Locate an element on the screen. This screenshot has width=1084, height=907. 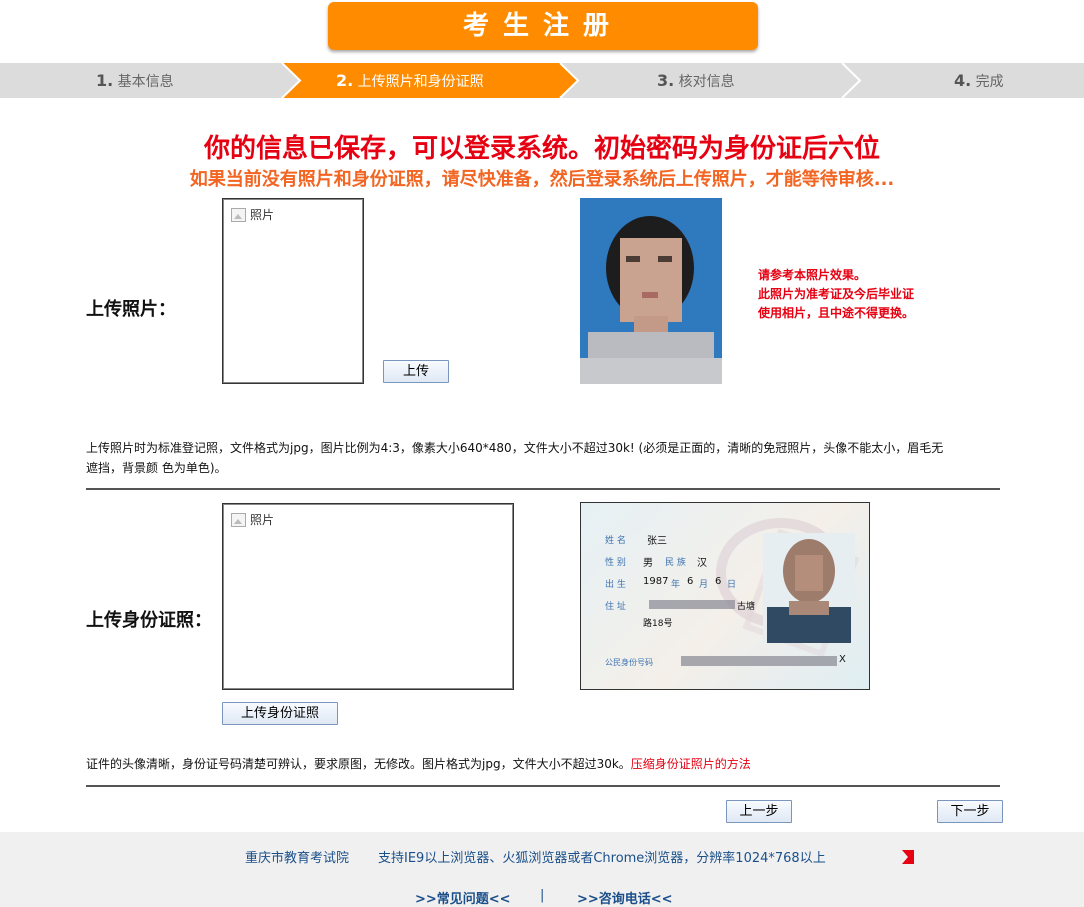
card-id-tail: X is located at coordinates (842, 659).